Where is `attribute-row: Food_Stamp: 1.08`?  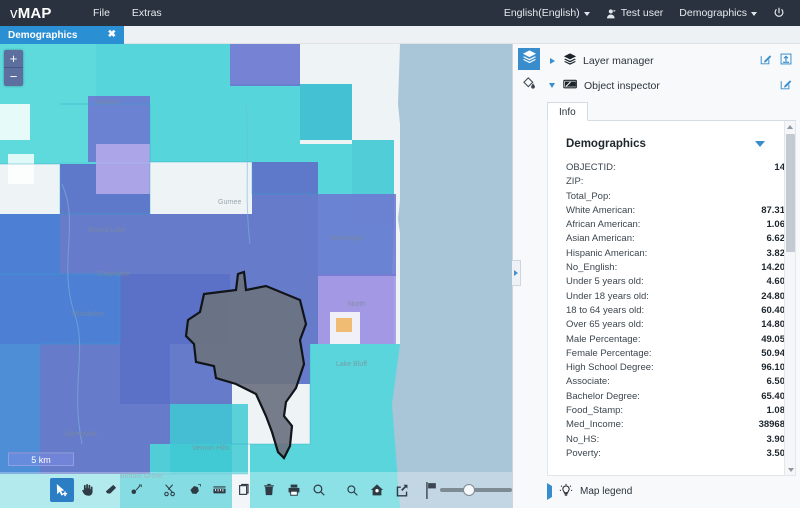 attribute-row: Food_Stamp: 1.08 is located at coordinates (675, 411).